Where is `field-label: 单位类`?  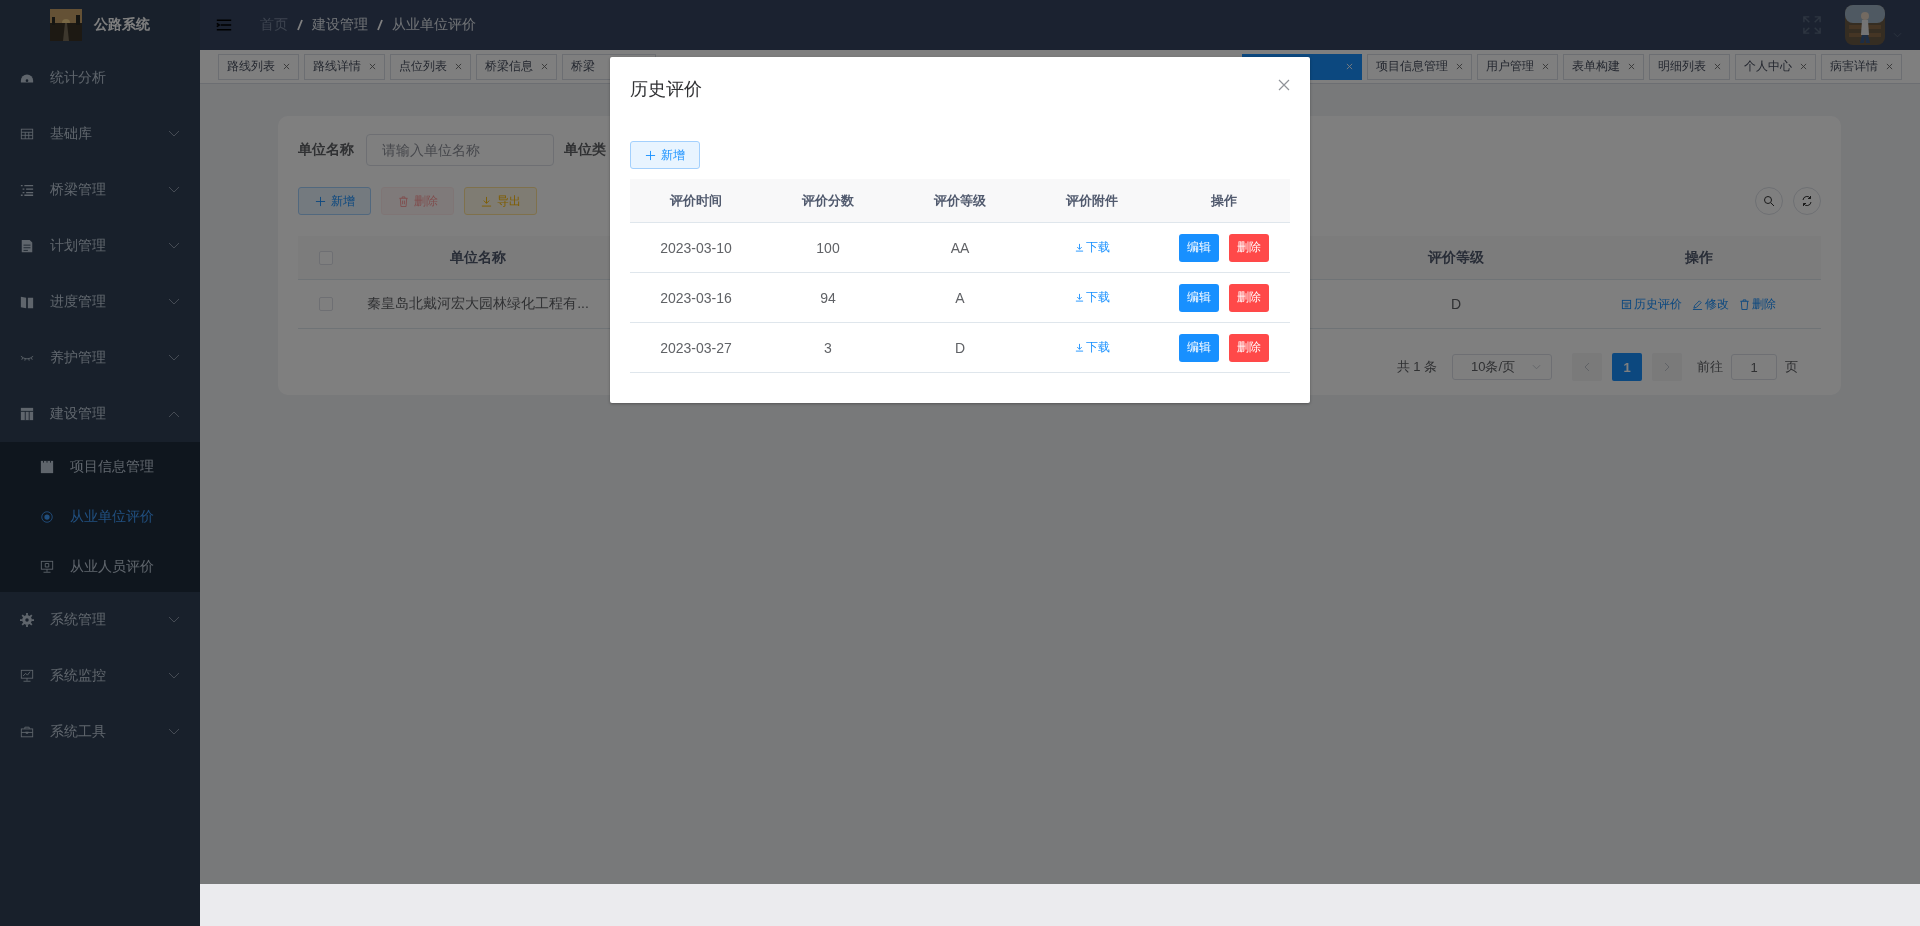
field-label: 单位类 is located at coordinates (585, 150).